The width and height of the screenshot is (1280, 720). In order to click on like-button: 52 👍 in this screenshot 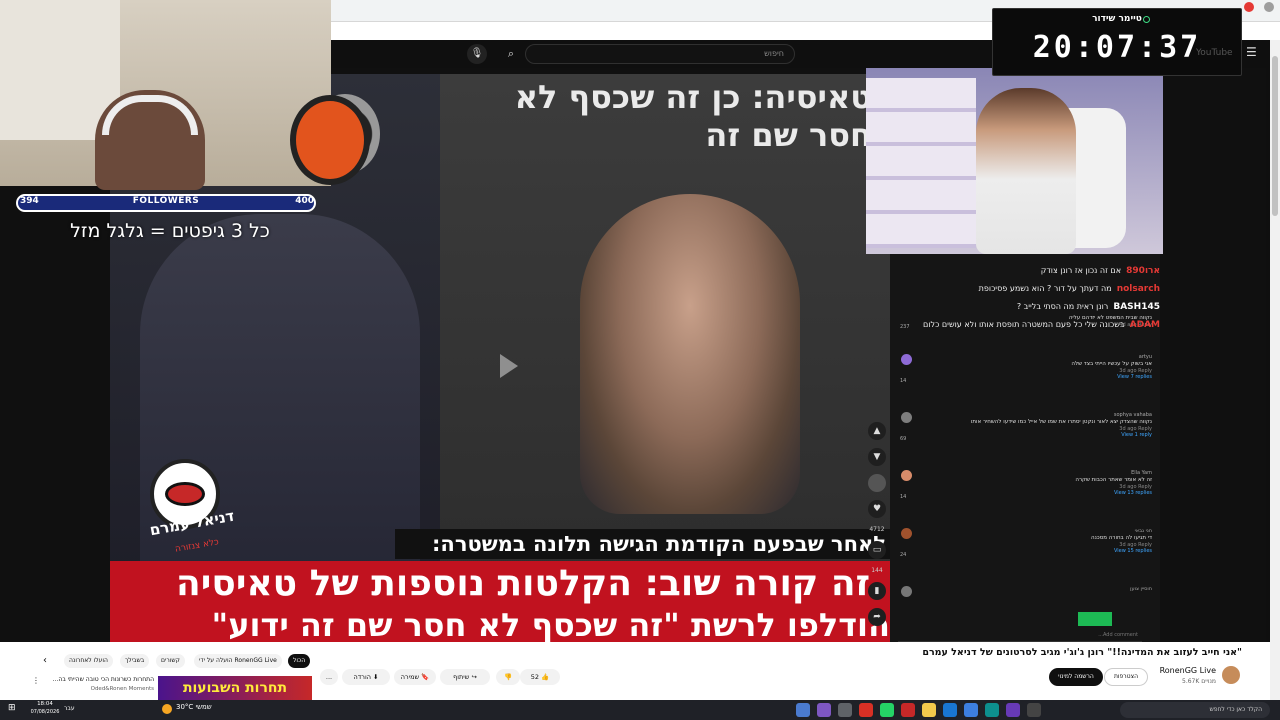, I will do `click(540, 677)`.